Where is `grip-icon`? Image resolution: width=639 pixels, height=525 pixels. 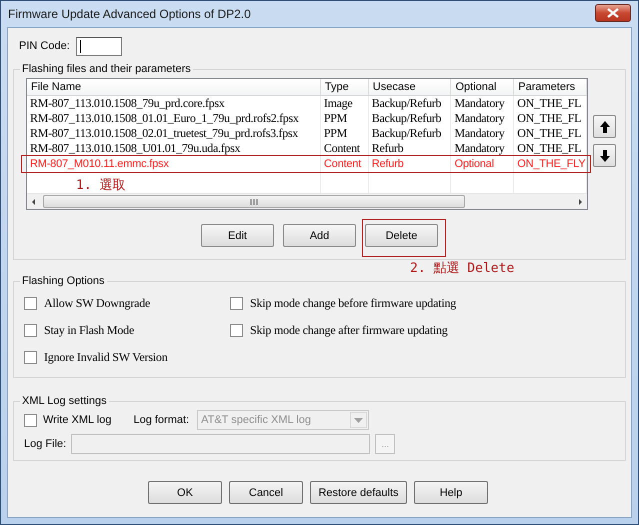
grip-icon is located at coordinates (254, 201).